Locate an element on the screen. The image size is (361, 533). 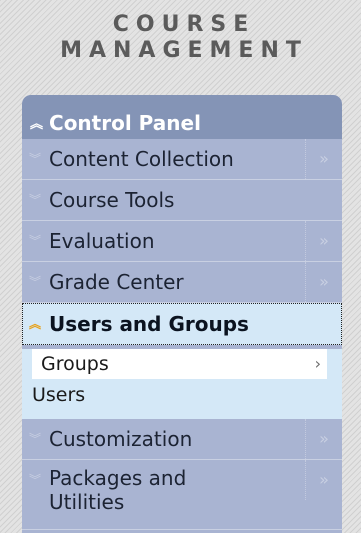
control-panel-title-label: Control Panel is located at coordinates (125, 123).